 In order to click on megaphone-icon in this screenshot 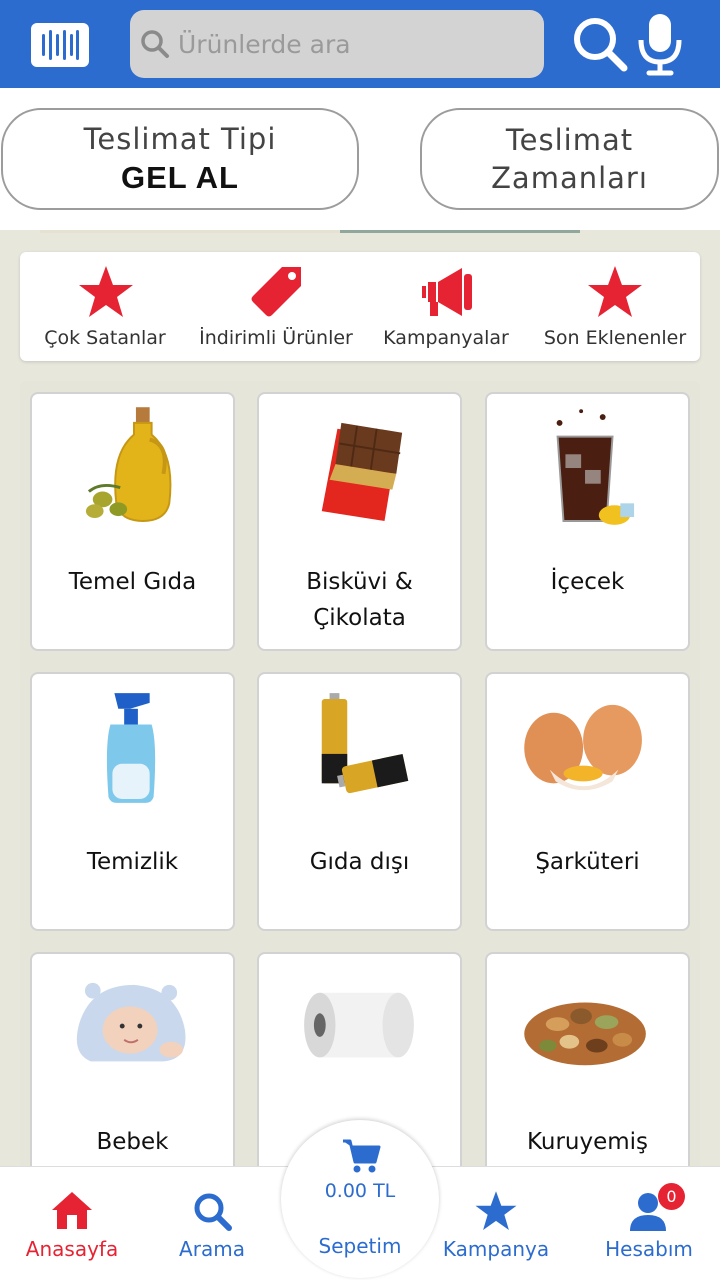, I will do `click(447, 292)`.